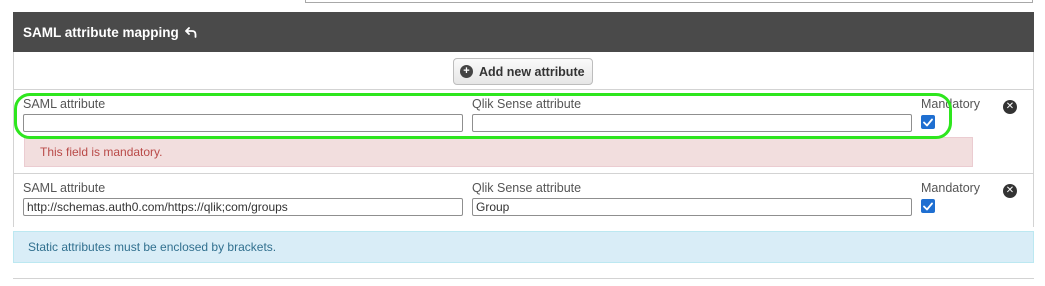  Describe the element at coordinates (101, 32) in the screenshot. I see `panel-title: SAML attribute mapping` at that location.